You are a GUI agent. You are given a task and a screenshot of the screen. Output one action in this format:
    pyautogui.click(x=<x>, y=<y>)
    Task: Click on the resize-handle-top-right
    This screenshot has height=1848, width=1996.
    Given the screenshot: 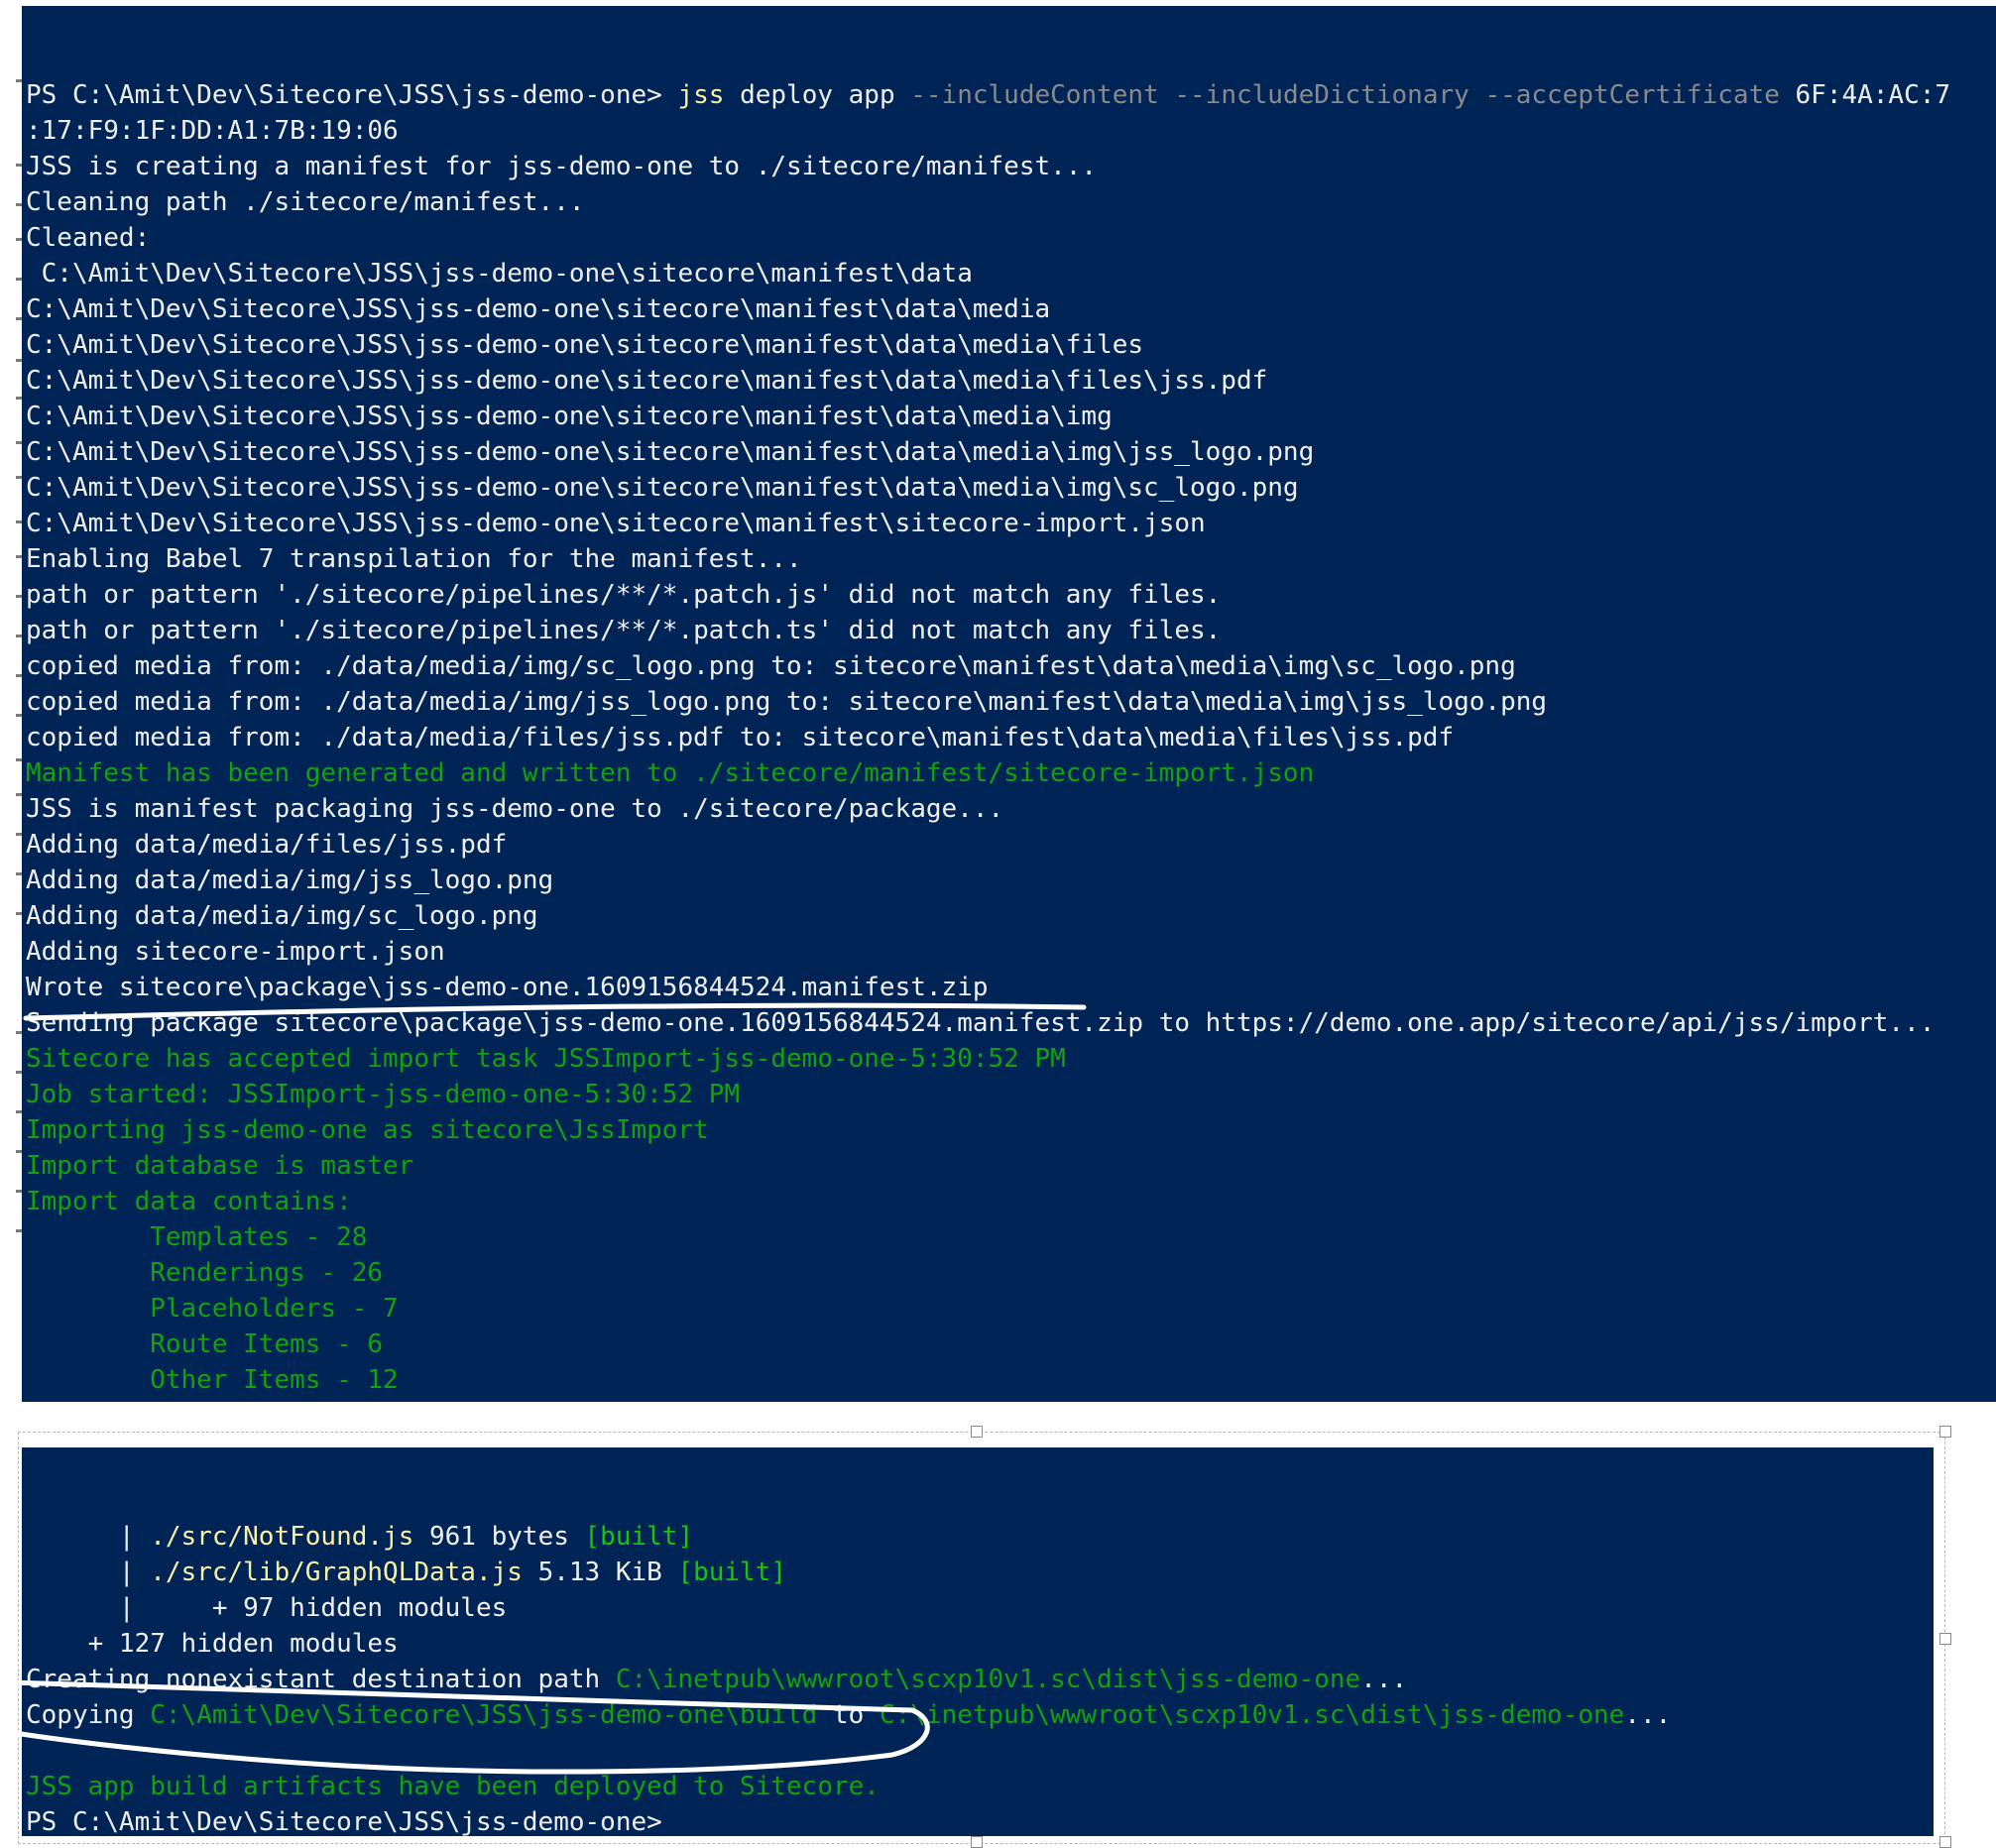 What is the action you would take?
    pyautogui.click(x=1945, y=1432)
    